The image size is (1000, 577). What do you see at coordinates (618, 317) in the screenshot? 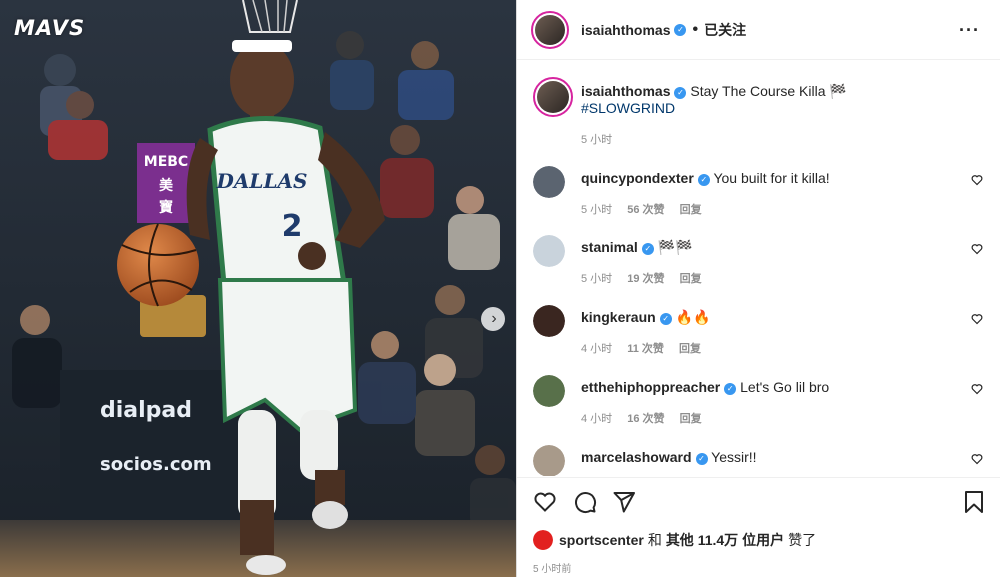
I see `comment-username: kingkeraun` at bounding box center [618, 317].